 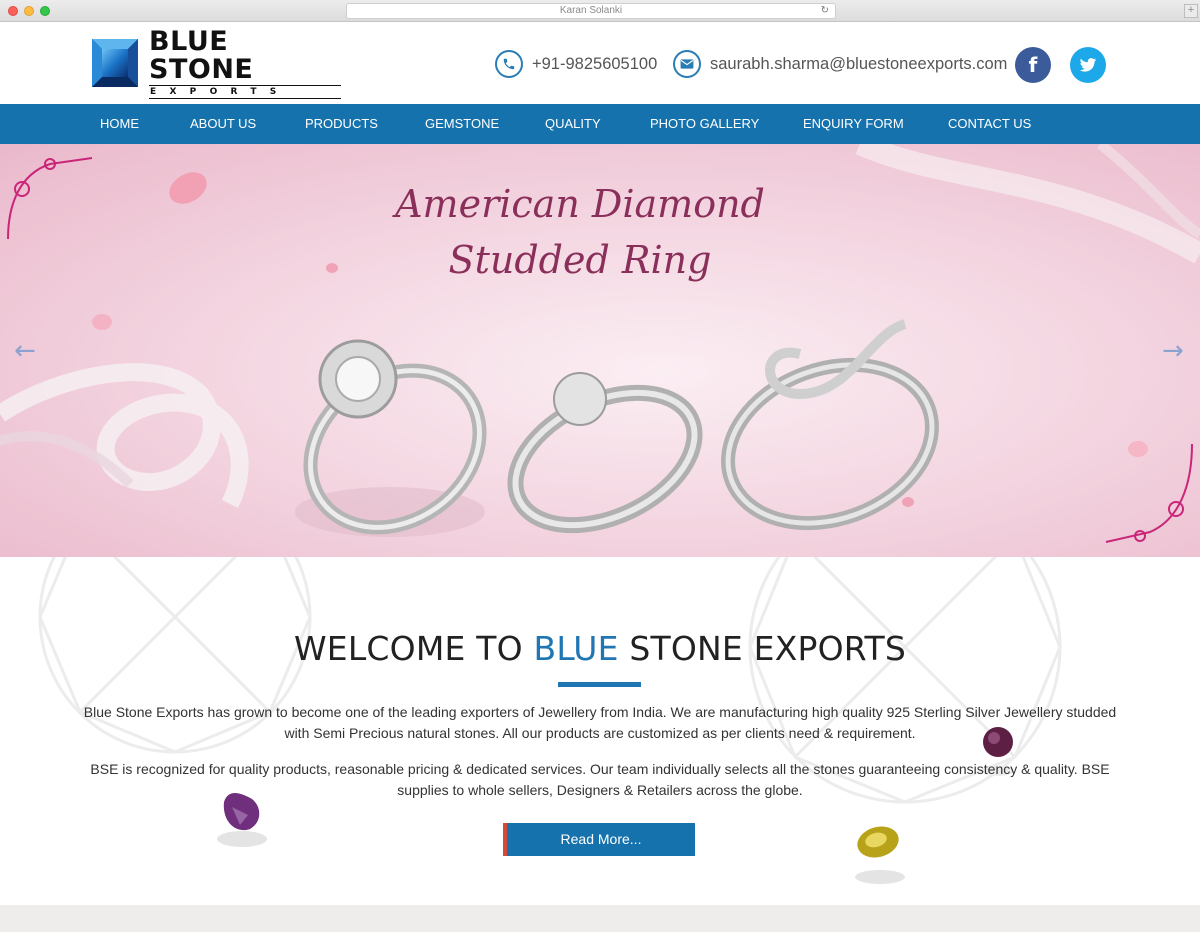 I want to click on browser-chrome: Karan Solanki ↻ +, so click(x=600, y=11).